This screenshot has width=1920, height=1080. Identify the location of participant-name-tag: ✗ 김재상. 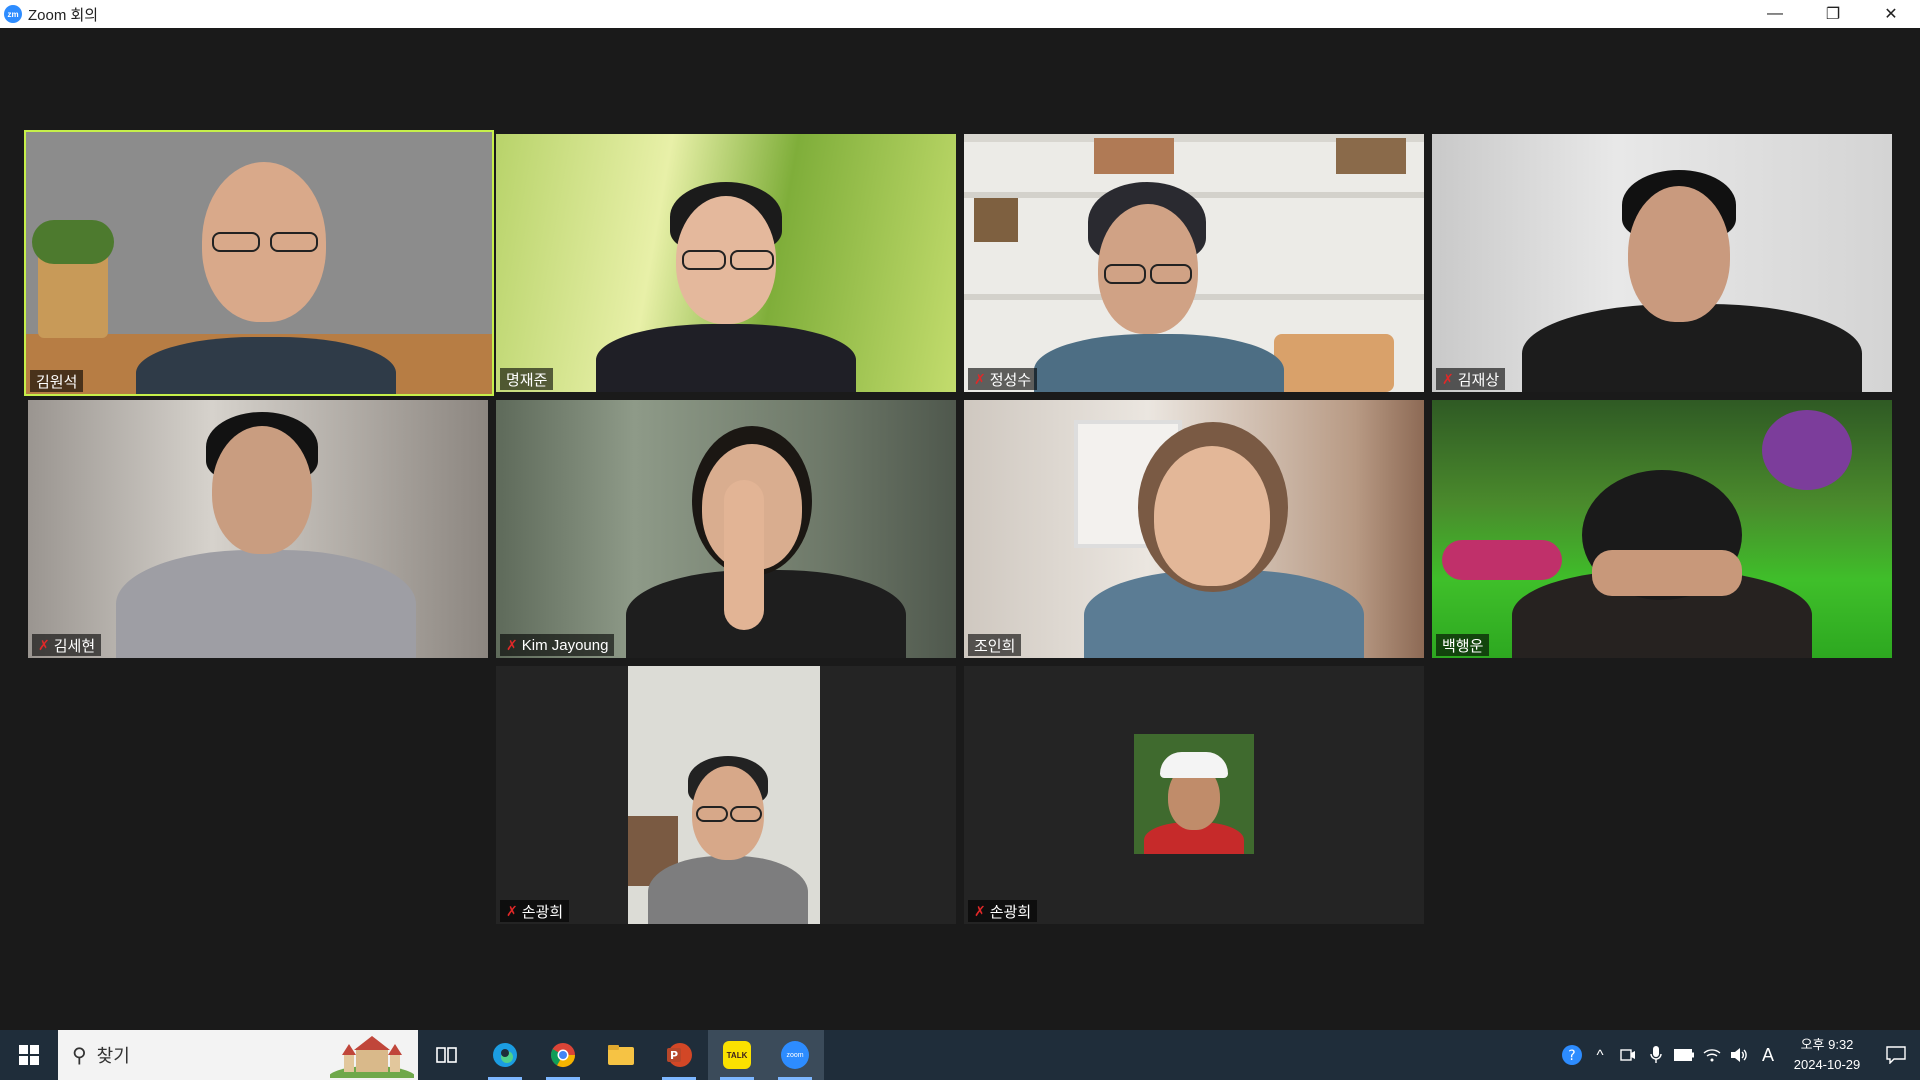
(1471, 379).